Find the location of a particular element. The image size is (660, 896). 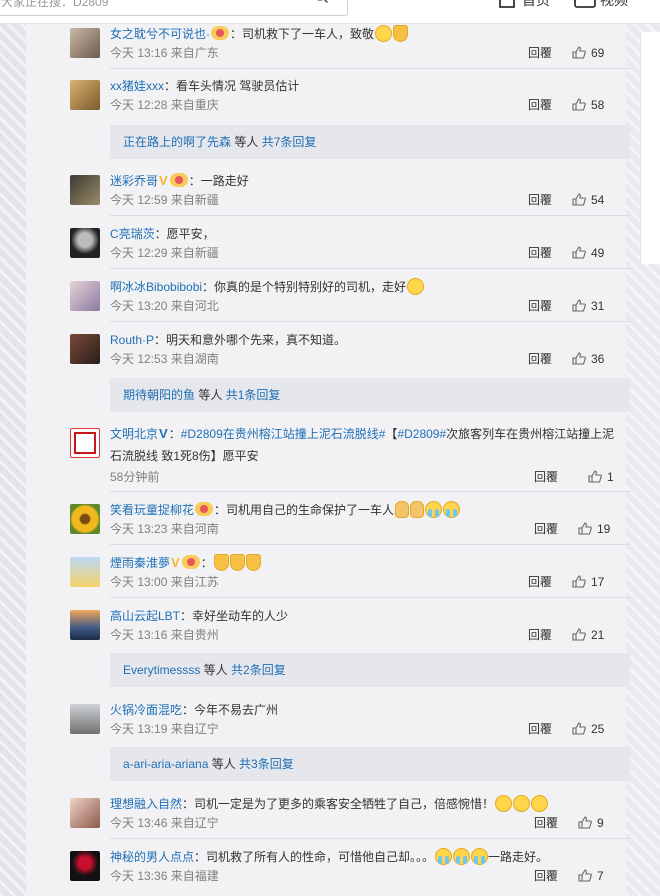

sub-reply-summary: a-ari-aria-ariana 等人 共3条回复 is located at coordinates (370, 764).